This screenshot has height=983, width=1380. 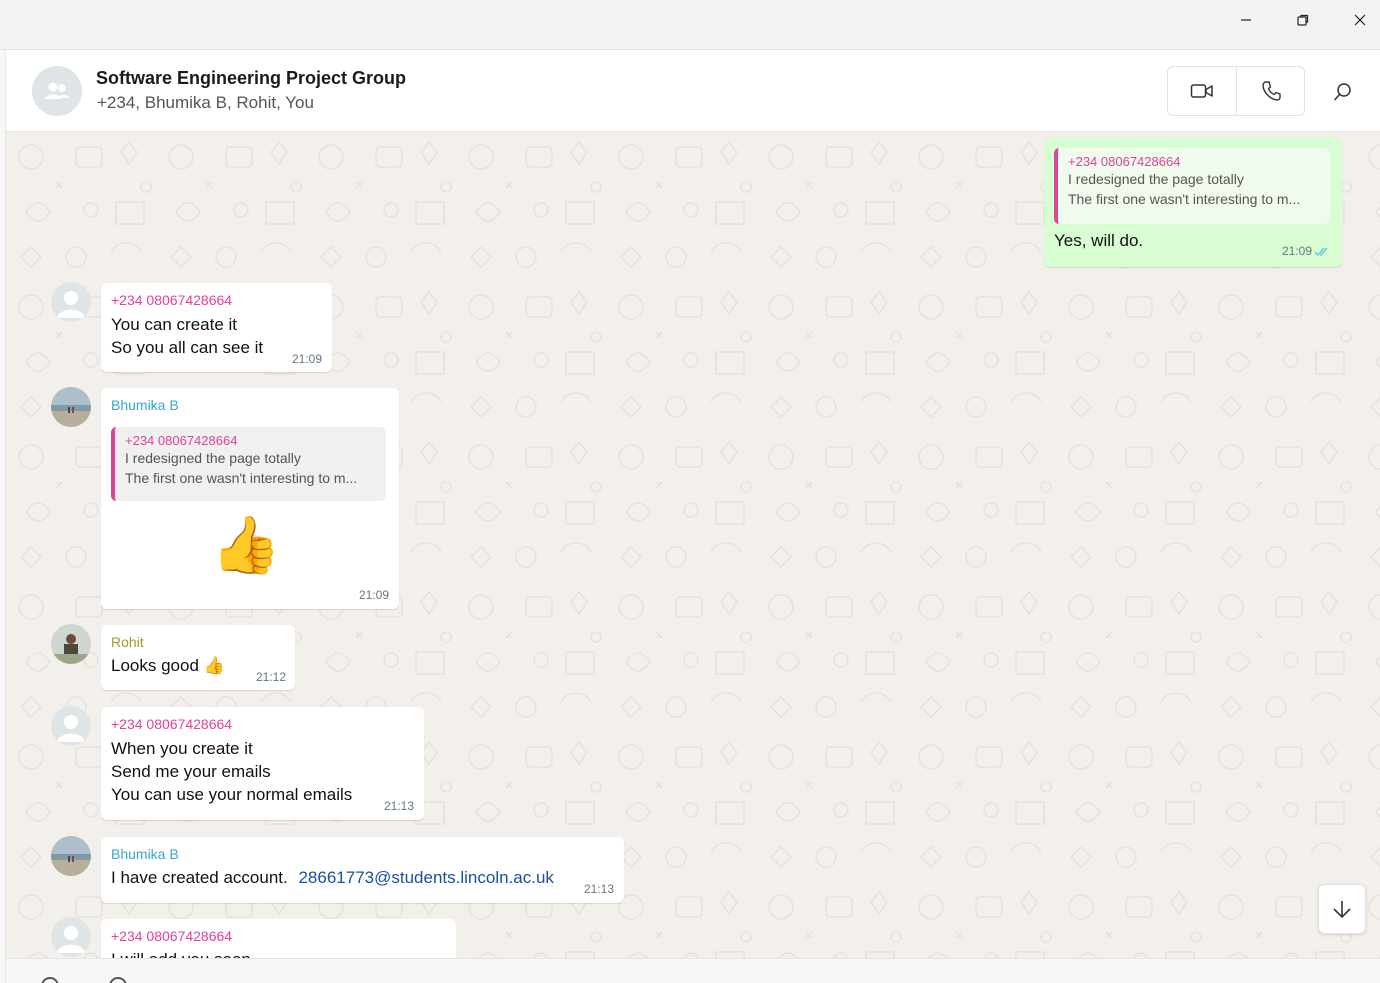 I want to click on message-text: Looks good 👍, so click(x=168, y=665).